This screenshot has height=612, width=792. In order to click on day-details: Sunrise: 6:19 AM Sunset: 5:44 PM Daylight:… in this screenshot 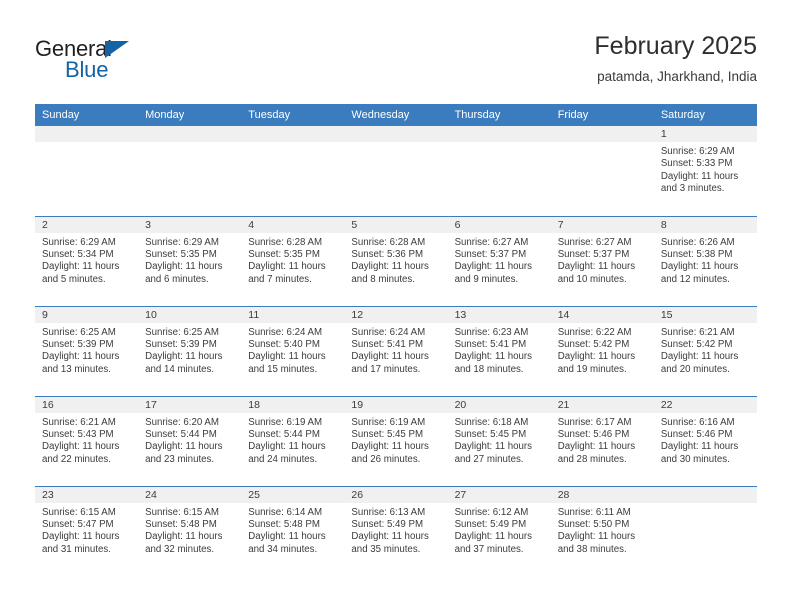, I will do `click(292, 440)`.